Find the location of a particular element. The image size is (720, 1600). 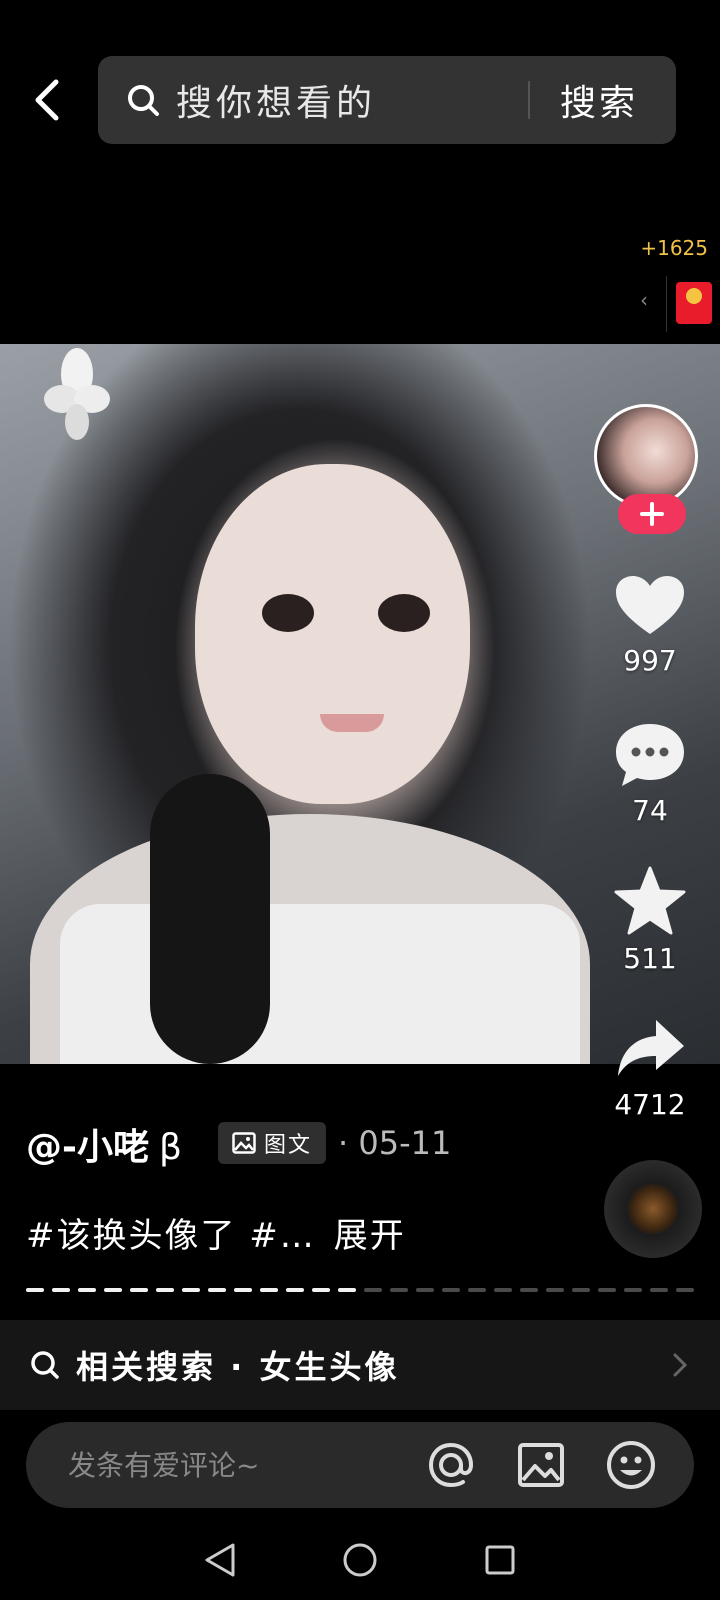

share-count: 4712 is located at coordinates (650, 1104).